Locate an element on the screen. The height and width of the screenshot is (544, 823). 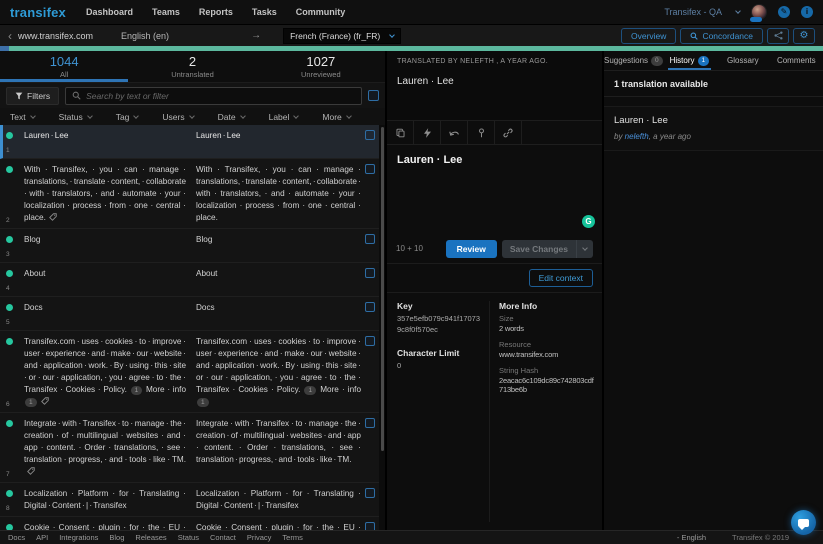
tab-history: History 1 is located at coordinates (689, 60).